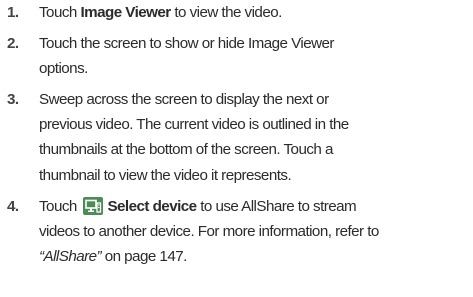 The height and width of the screenshot is (297, 473). I want to click on image-viewer-label: Image Viewer, so click(125, 12).